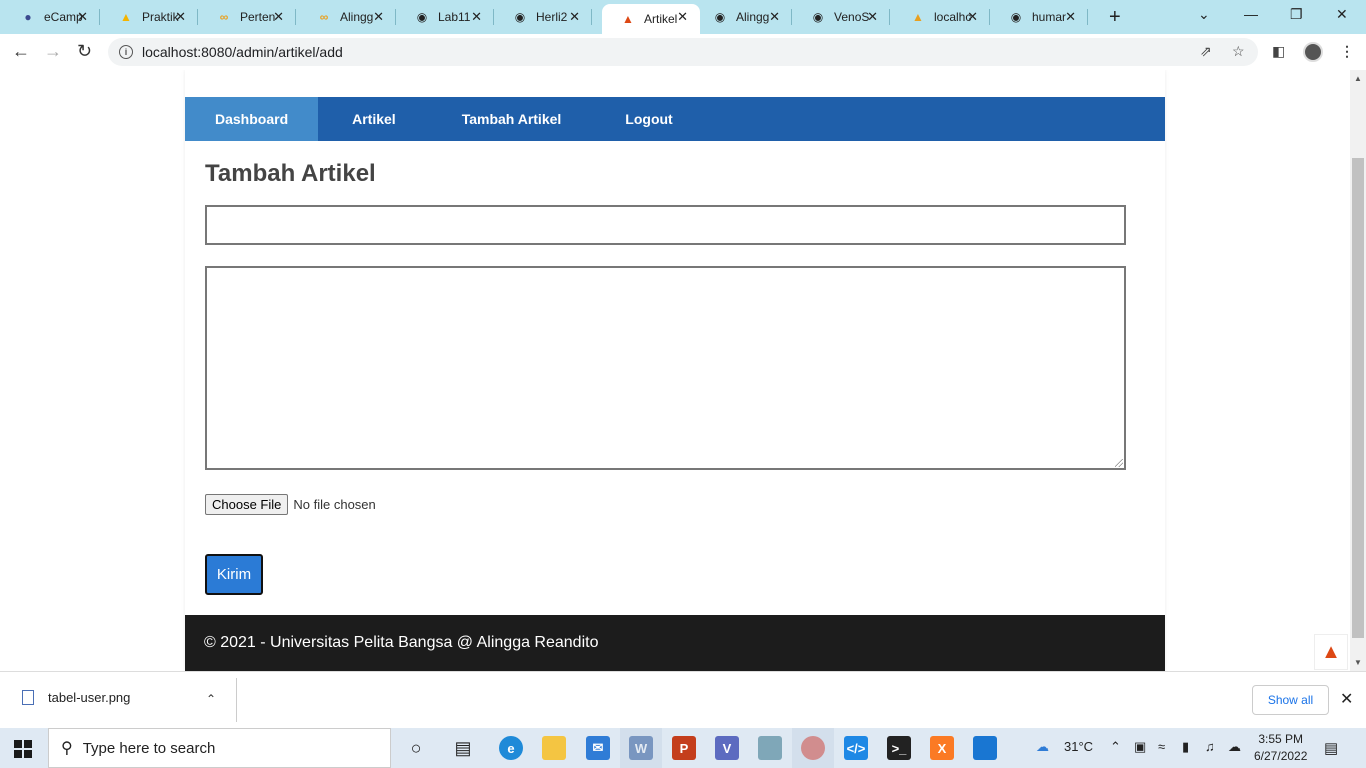 Image resolution: width=1366 pixels, height=768 pixels. What do you see at coordinates (1204, 14) in the screenshot?
I see `tab-search-chevron-icon: ⌄` at bounding box center [1204, 14].